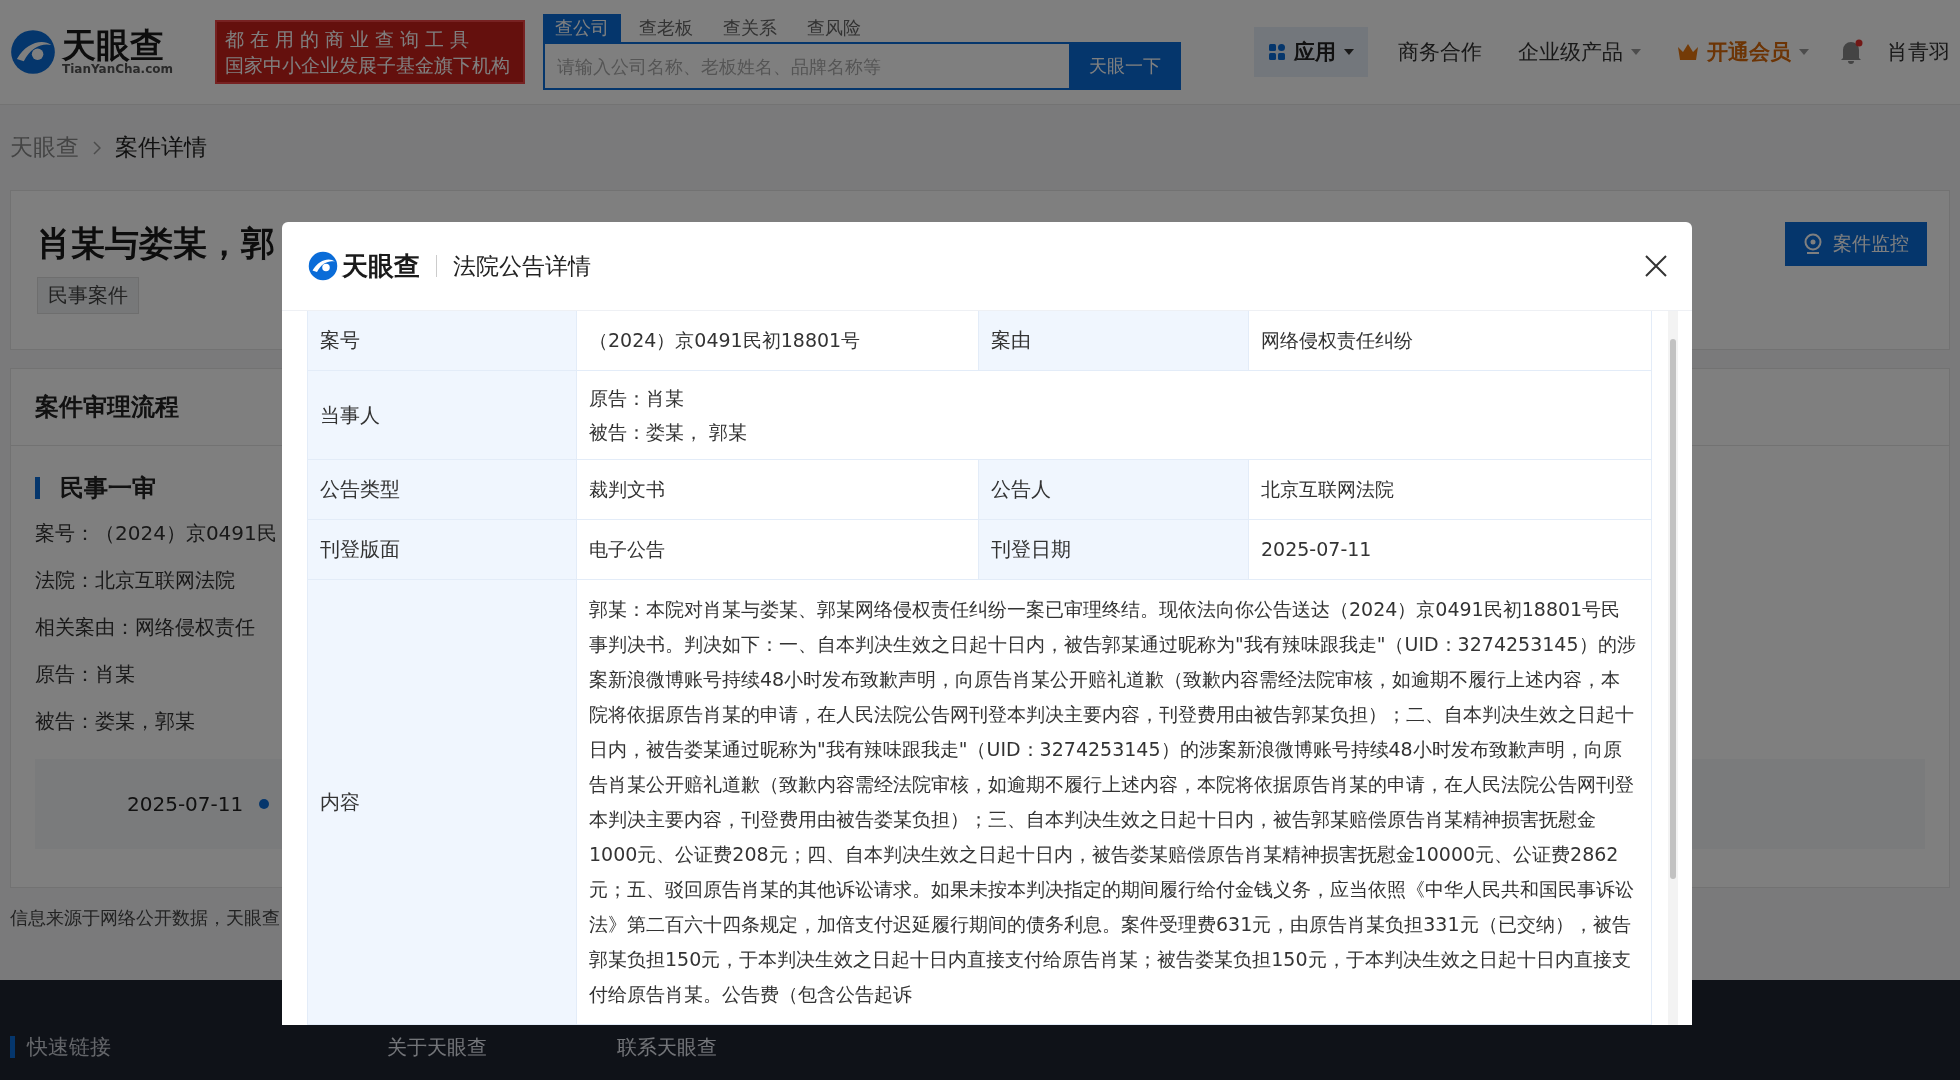 This screenshot has width=1960, height=1080. What do you see at coordinates (1743, 52) in the screenshot?
I see `vip-button: 开通会员` at bounding box center [1743, 52].